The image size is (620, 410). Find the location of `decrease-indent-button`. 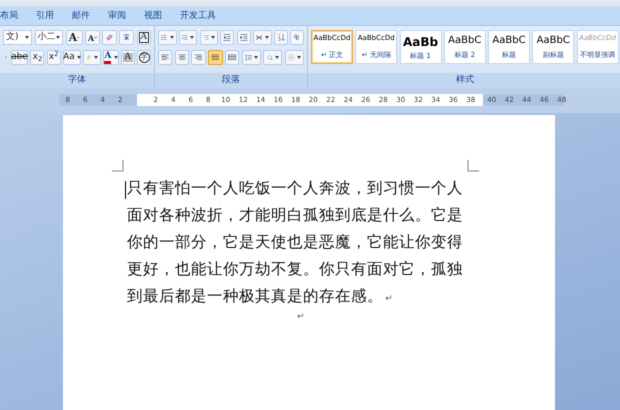

decrease-indent-button is located at coordinates (227, 37).